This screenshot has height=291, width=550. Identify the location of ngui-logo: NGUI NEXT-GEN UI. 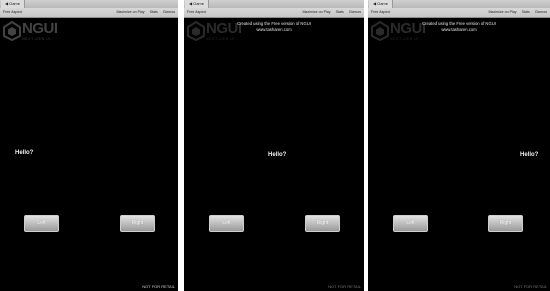
(31, 35).